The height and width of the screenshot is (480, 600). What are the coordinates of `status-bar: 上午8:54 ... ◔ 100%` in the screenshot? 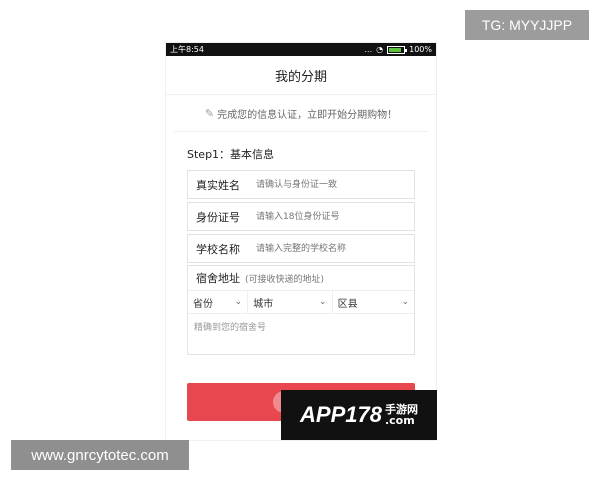 It's located at (301, 49).